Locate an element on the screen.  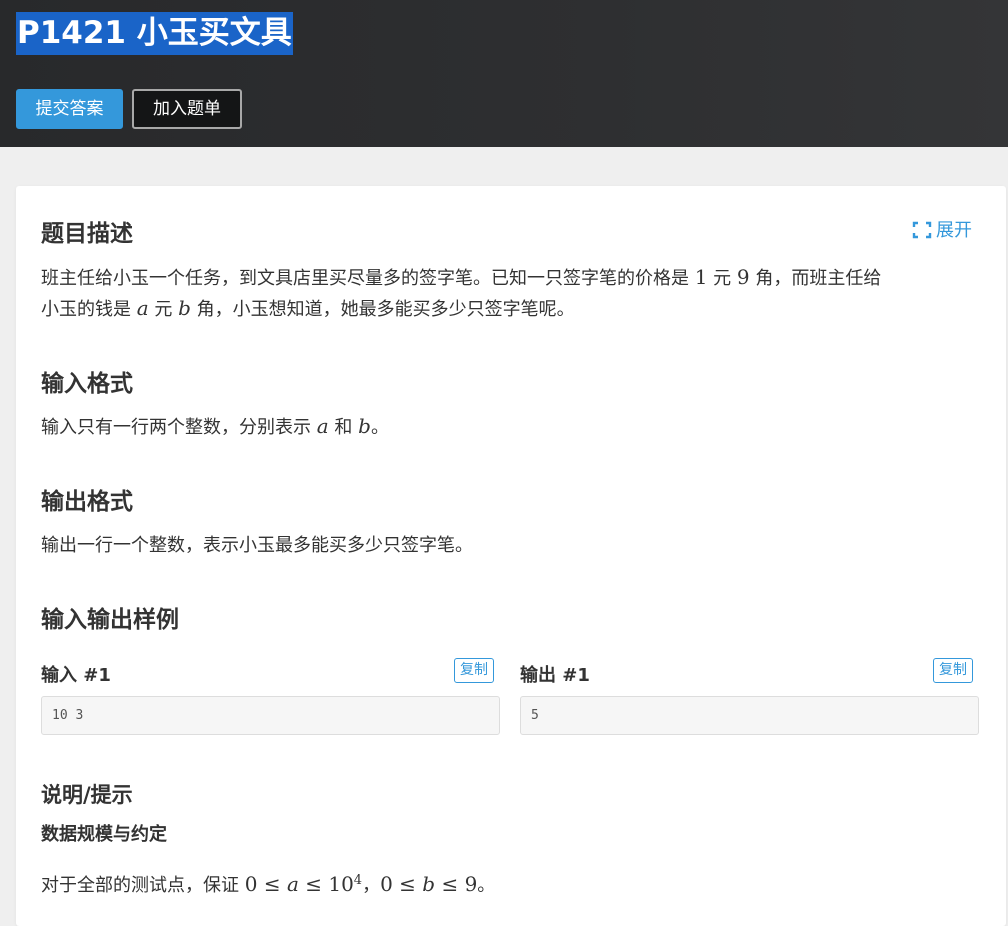
input-format-text: 输入只有一行两个整数，分别表示 a 和 b。 is located at coordinates (215, 427).